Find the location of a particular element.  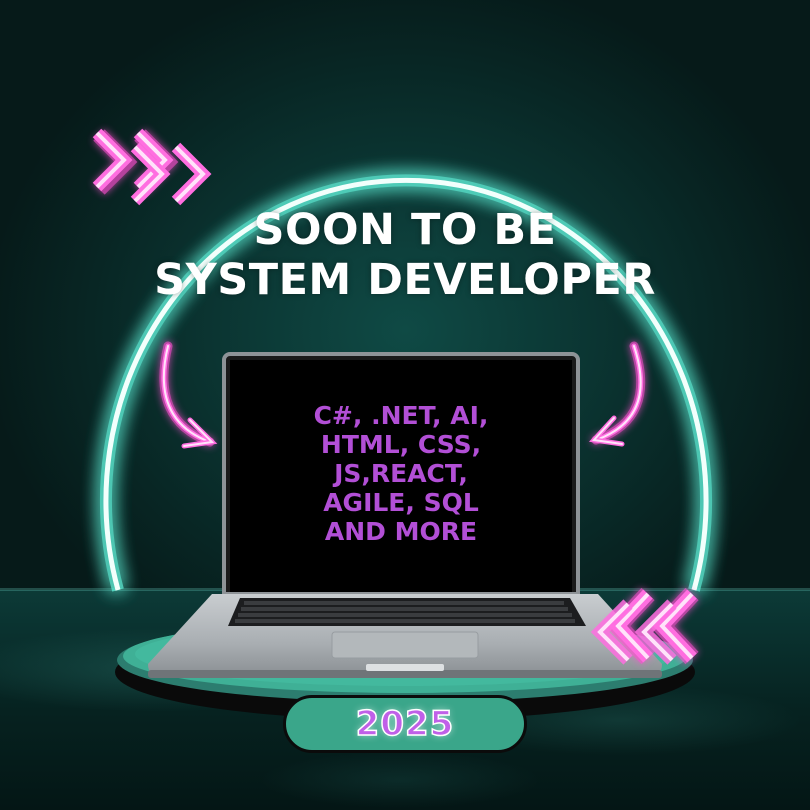

curved-arrow-down-right-icon is located at coordinates (188, 395).